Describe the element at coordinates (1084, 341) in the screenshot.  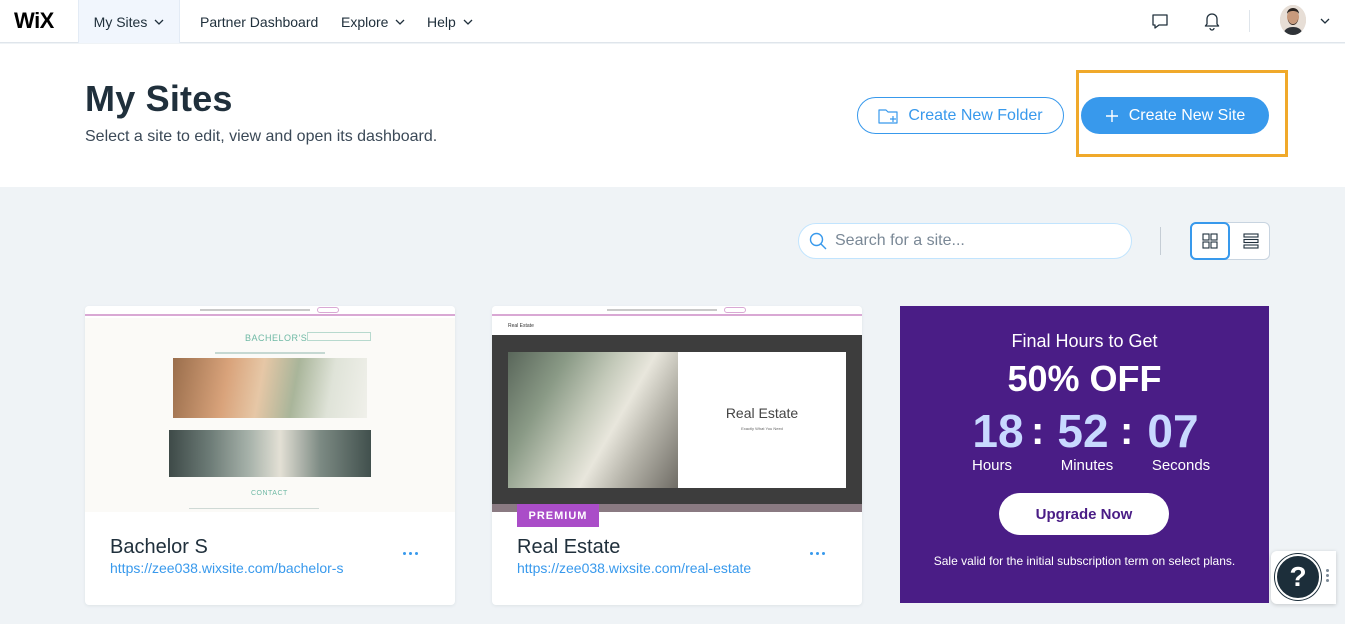
I see `promo-headline: Final Hours to Get` at that location.